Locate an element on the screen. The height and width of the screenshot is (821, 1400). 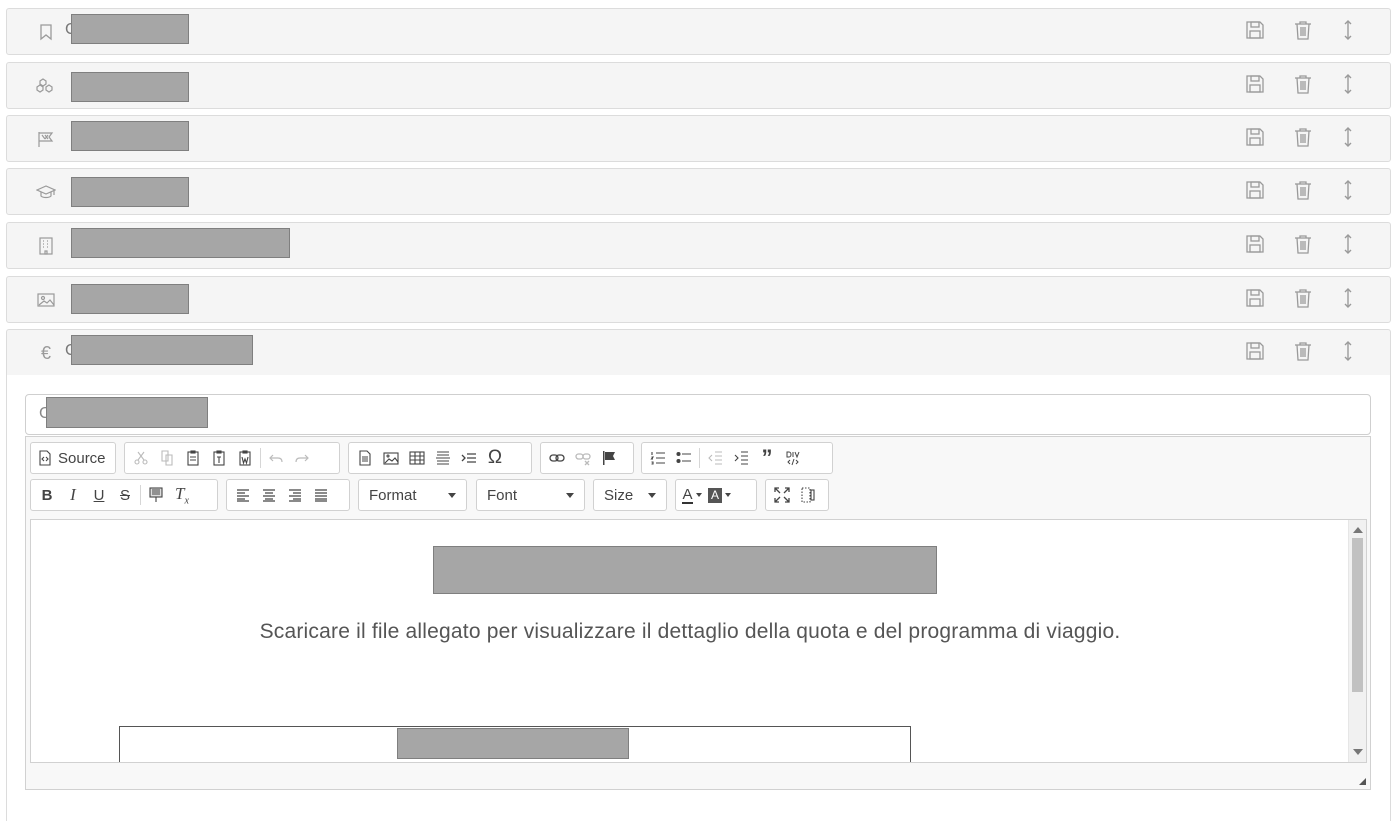
redo-button is located at coordinates (302, 458).